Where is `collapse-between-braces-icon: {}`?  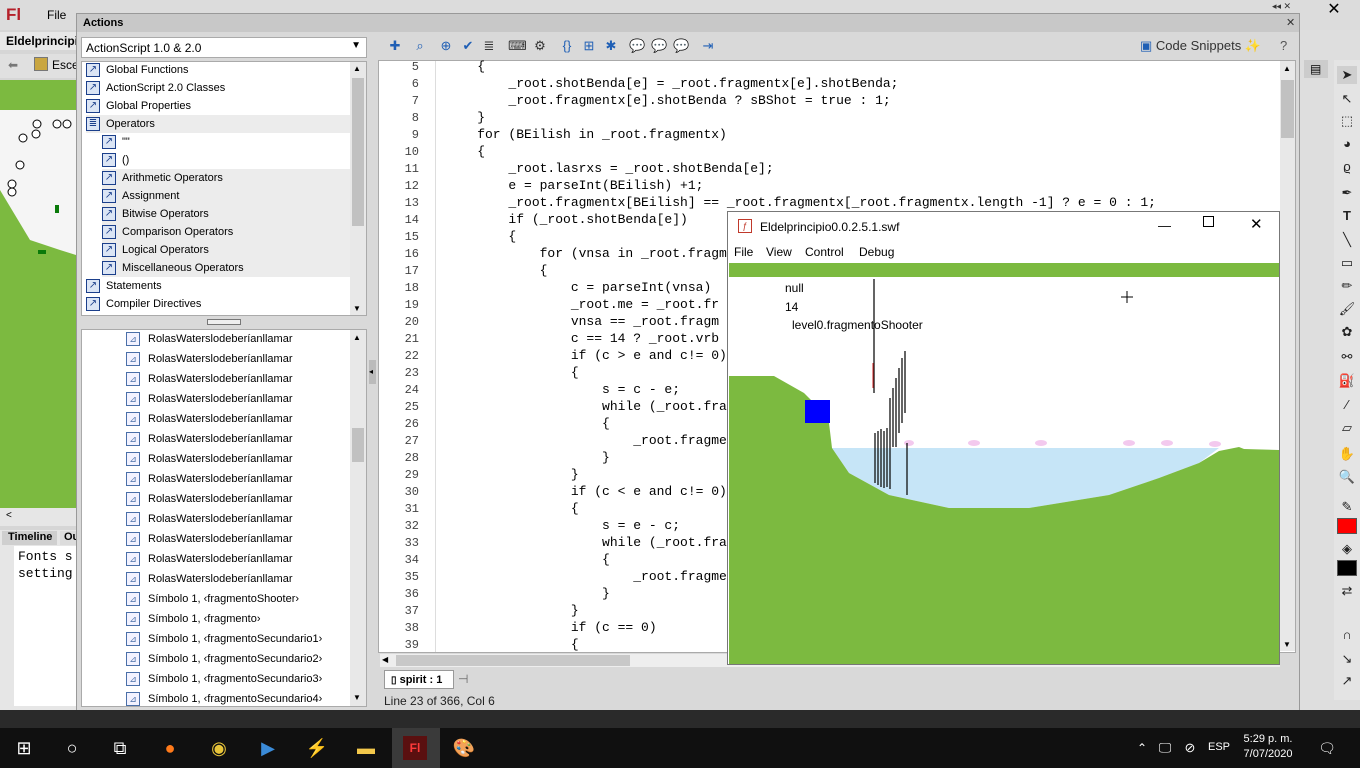
collapse-between-braces-icon: {} is located at coordinates (567, 46).